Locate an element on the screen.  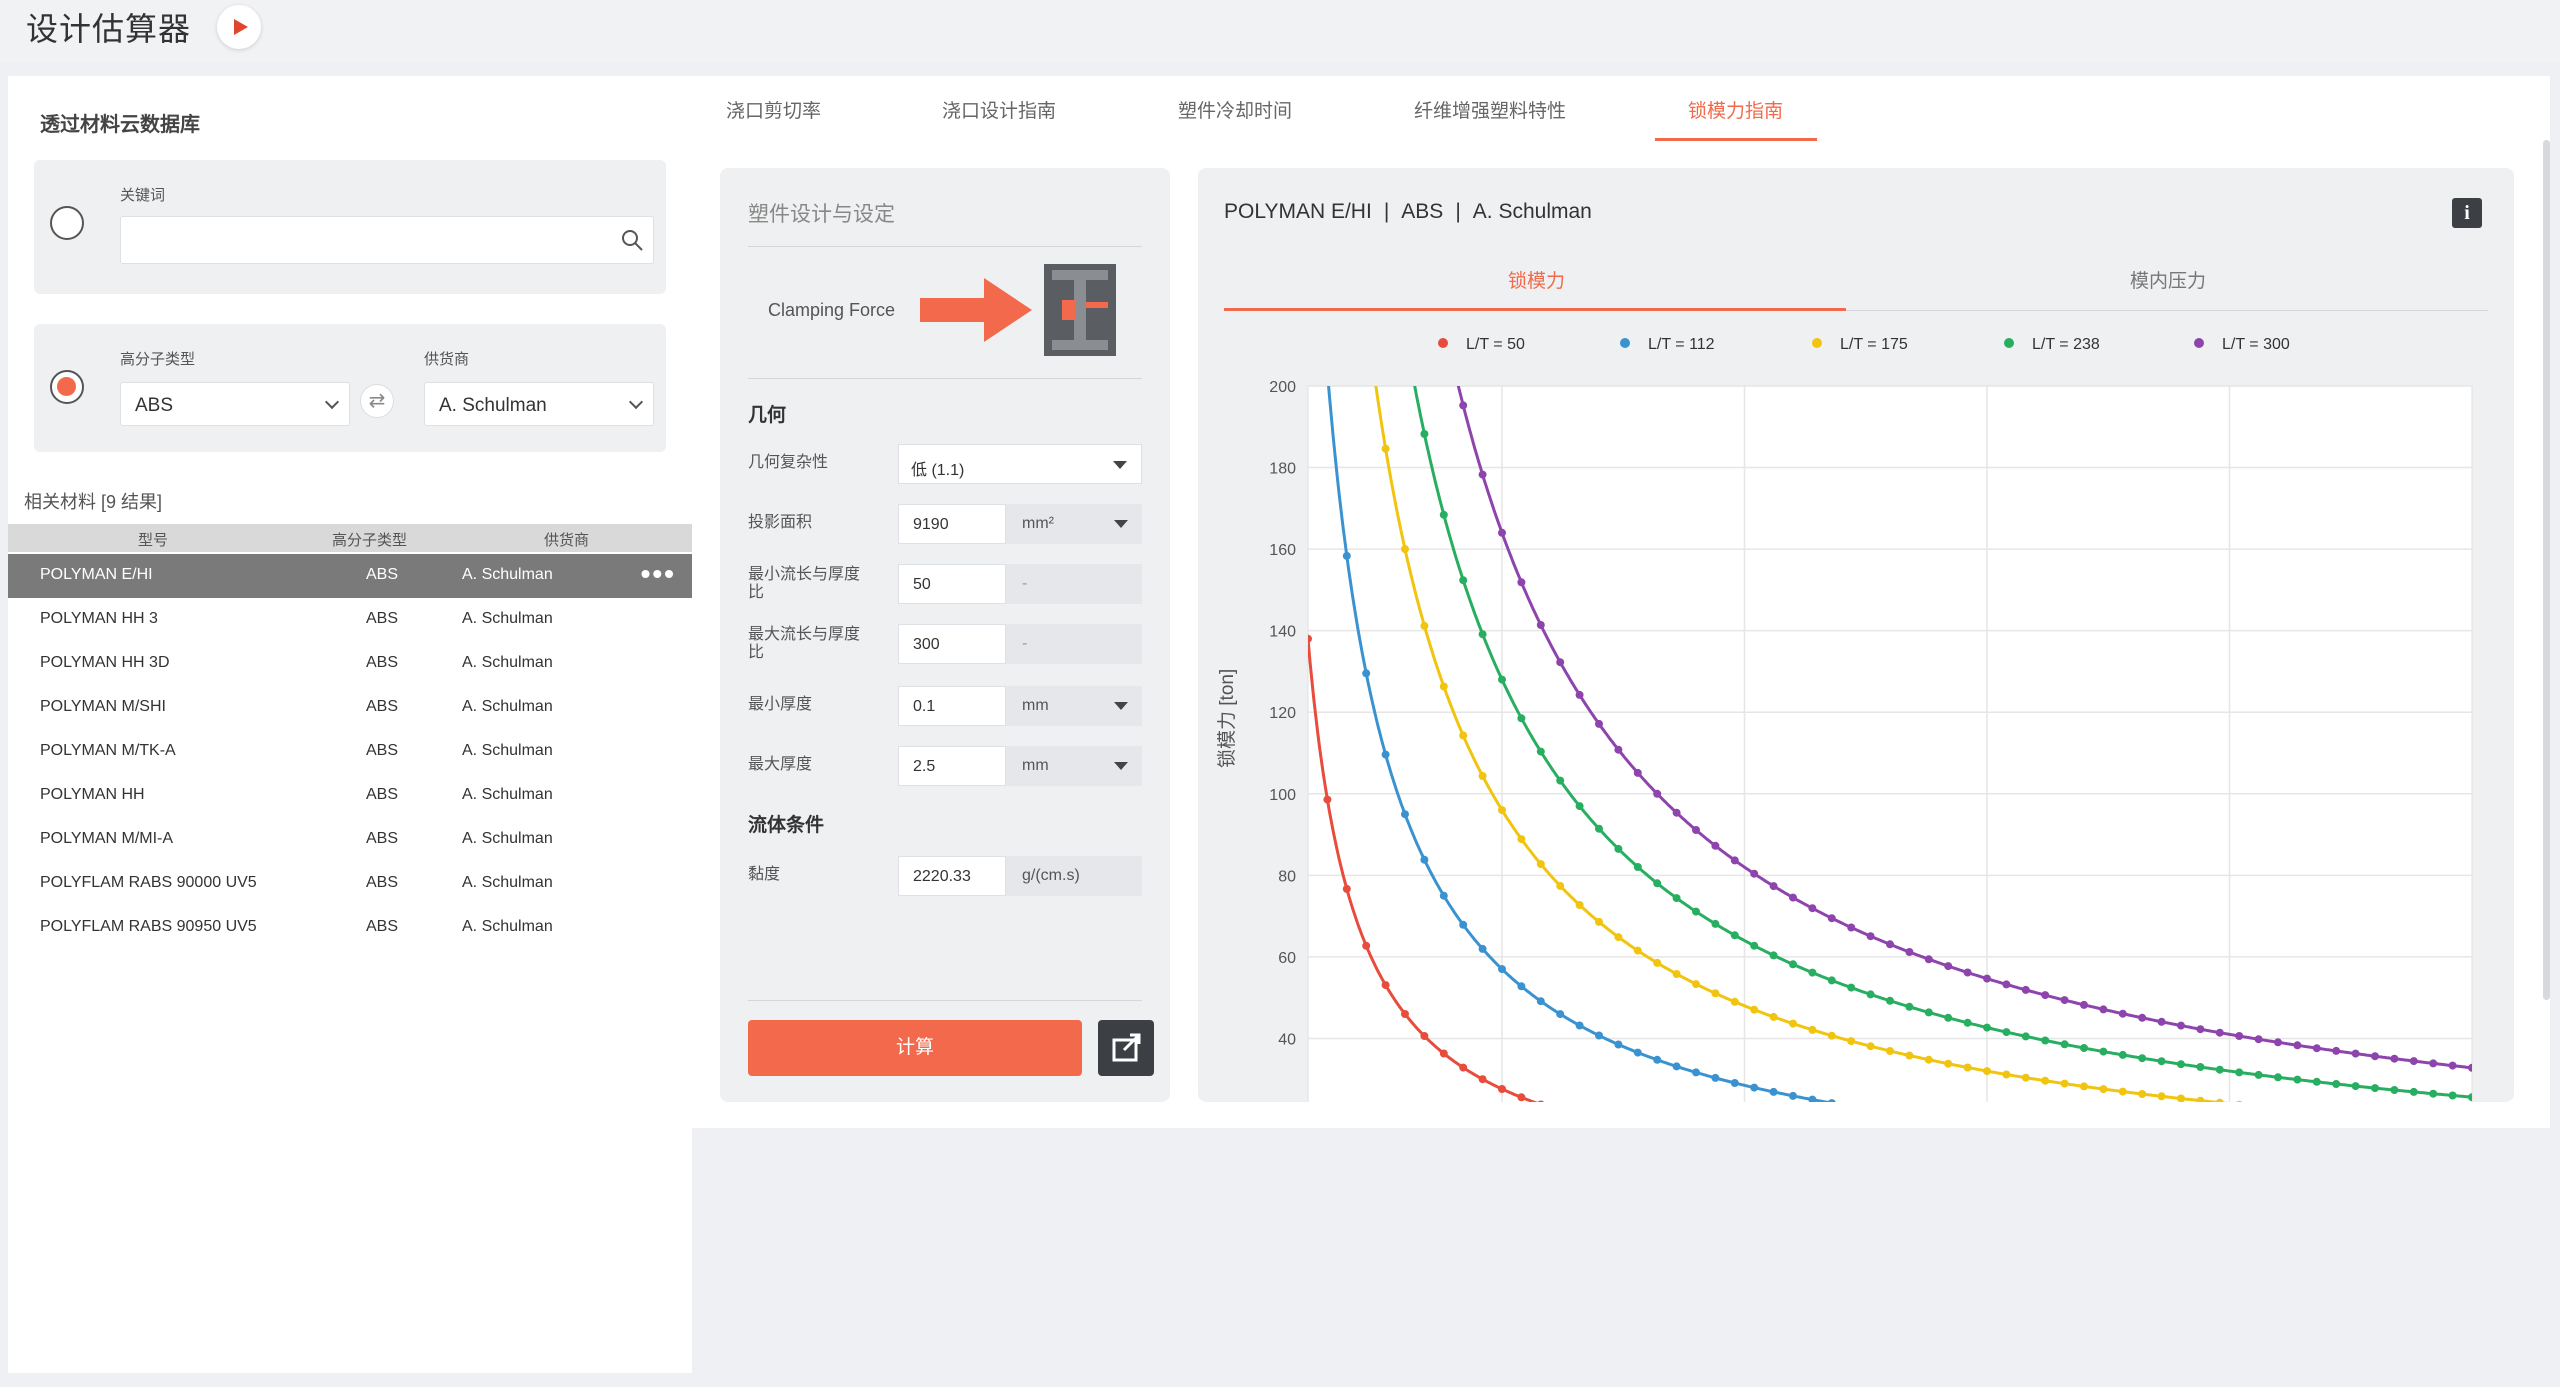
max-thickness-unit-select: mm is located at coordinates (1074, 766).